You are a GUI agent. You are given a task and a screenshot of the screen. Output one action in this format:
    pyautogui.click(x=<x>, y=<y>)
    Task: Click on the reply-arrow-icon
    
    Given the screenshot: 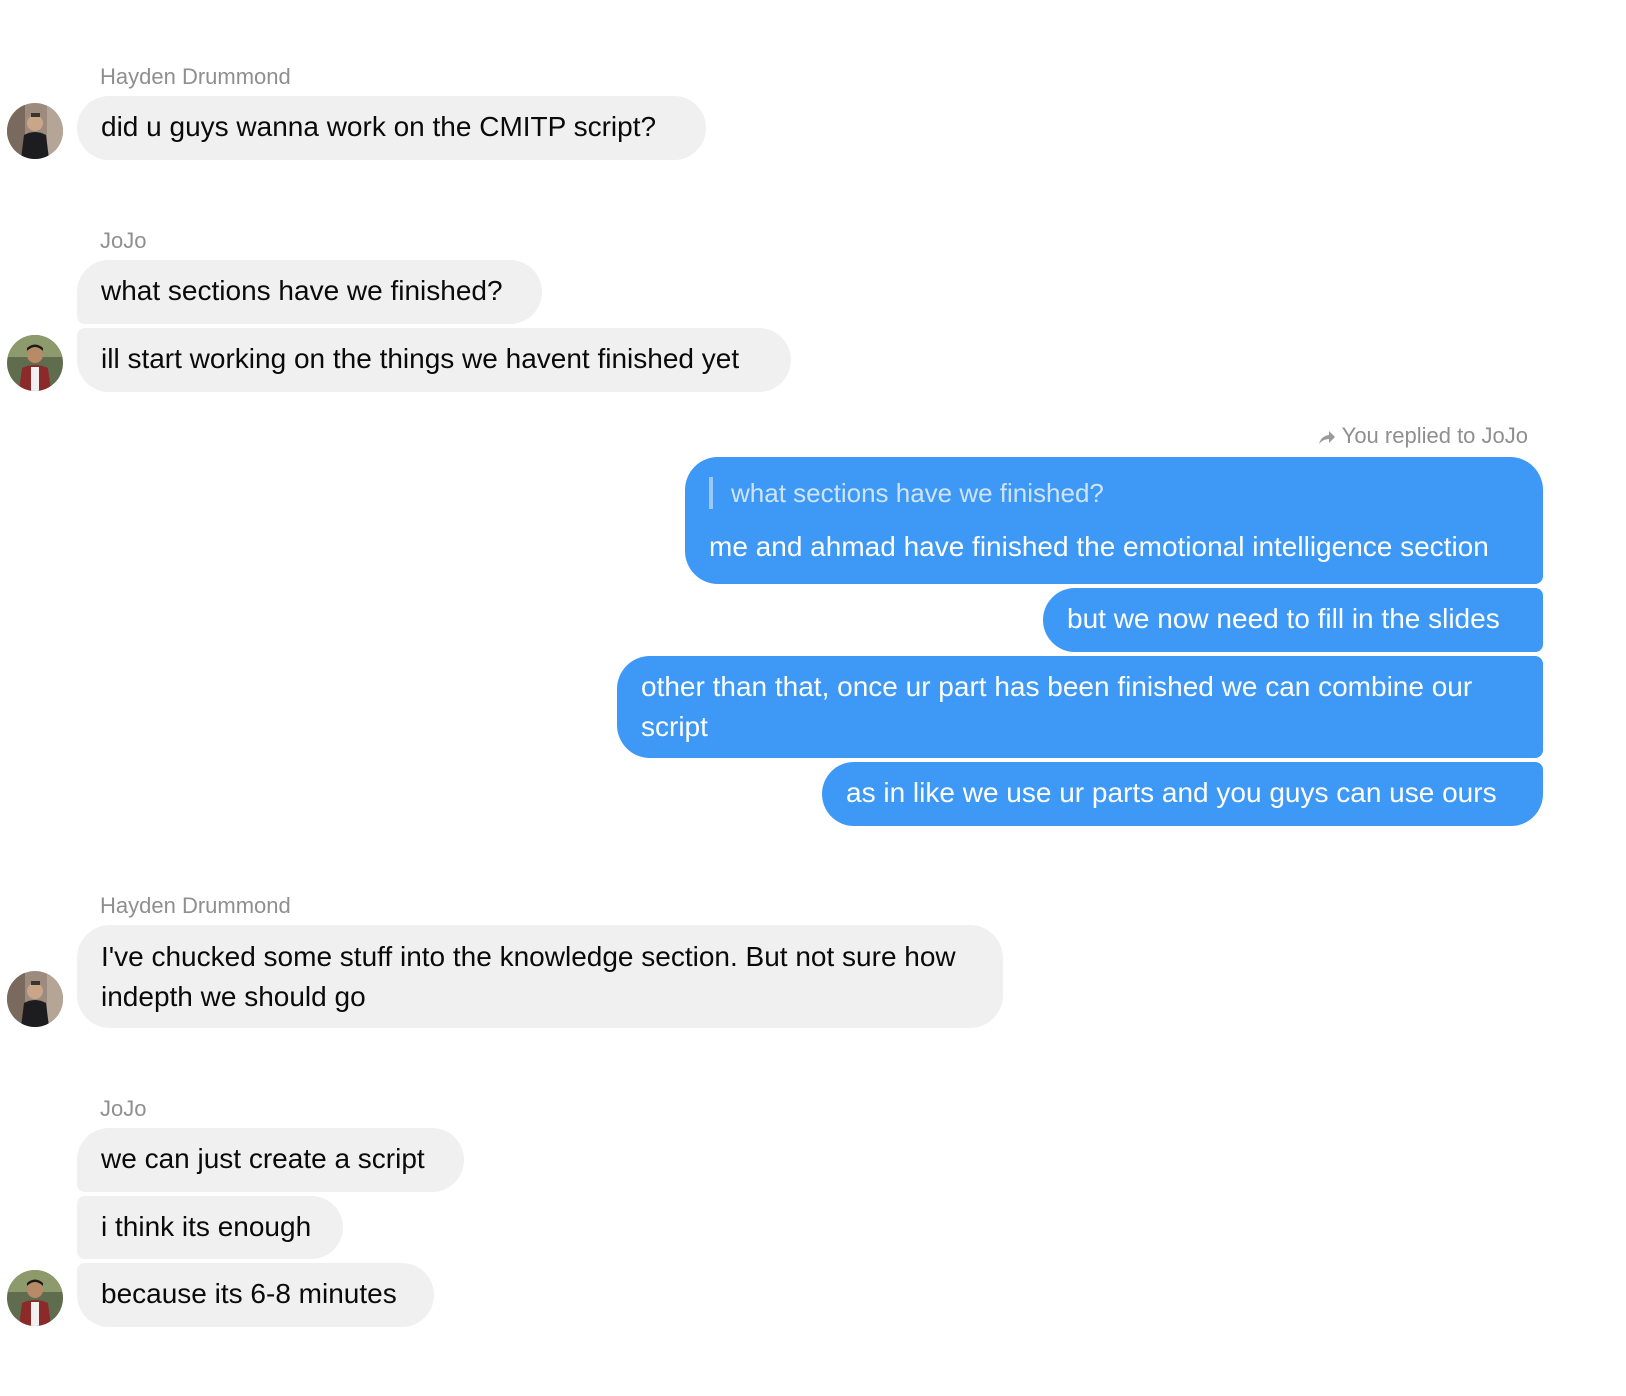 What is the action you would take?
    pyautogui.click(x=1327, y=438)
    